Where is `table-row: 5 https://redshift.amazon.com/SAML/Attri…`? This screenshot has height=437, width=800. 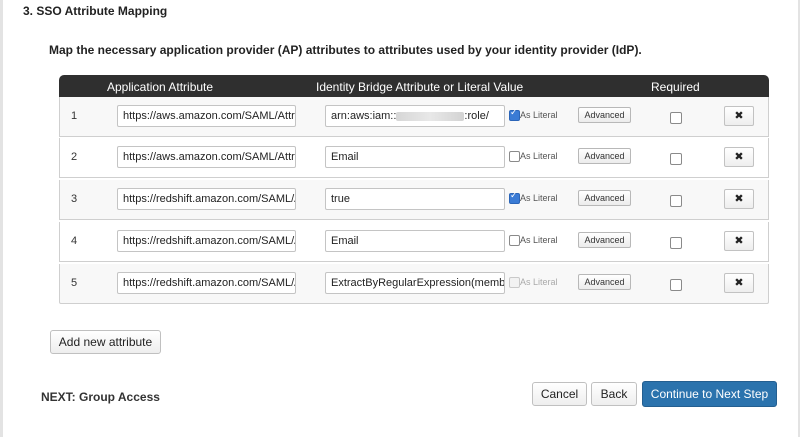
table-row: 5 https://redshift.amazon.com/SAML/Attri… is located at coordinates (414, 284).